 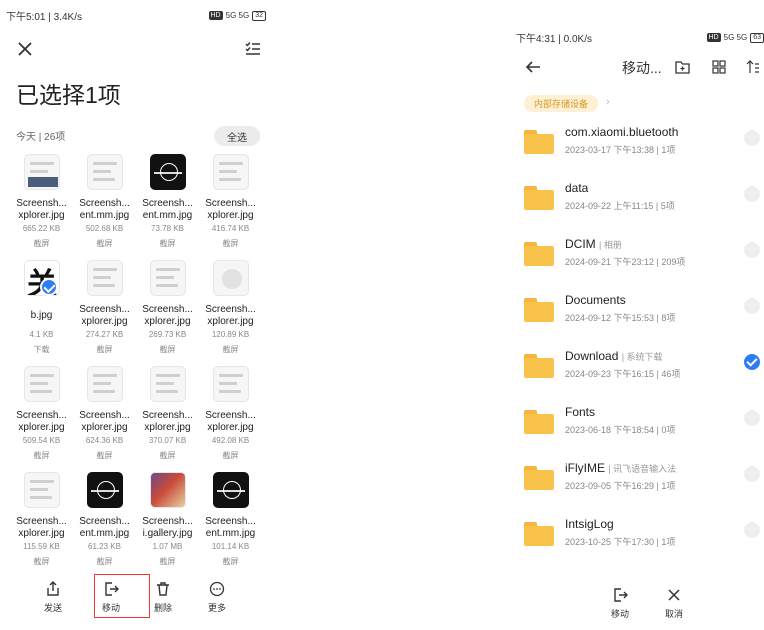 I want to click on file-item: Screensh... xplorer.jpg 492.08 KB 截屏, so click(x=230, y=417).